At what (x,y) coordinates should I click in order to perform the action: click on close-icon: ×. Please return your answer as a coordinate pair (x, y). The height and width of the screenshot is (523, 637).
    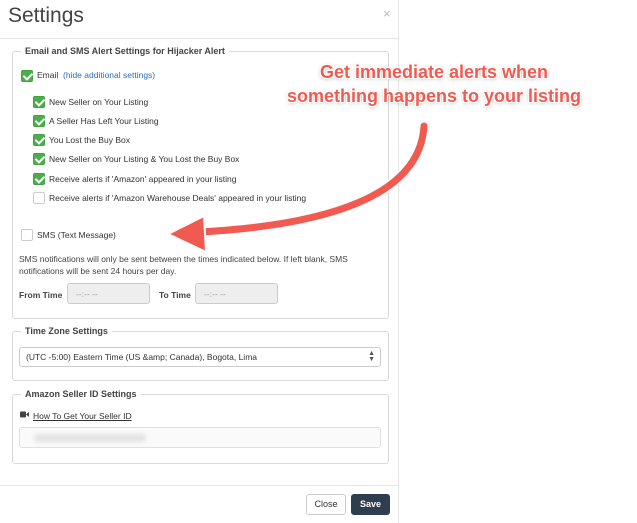
    Looking at the image, I should click on (387, 13).